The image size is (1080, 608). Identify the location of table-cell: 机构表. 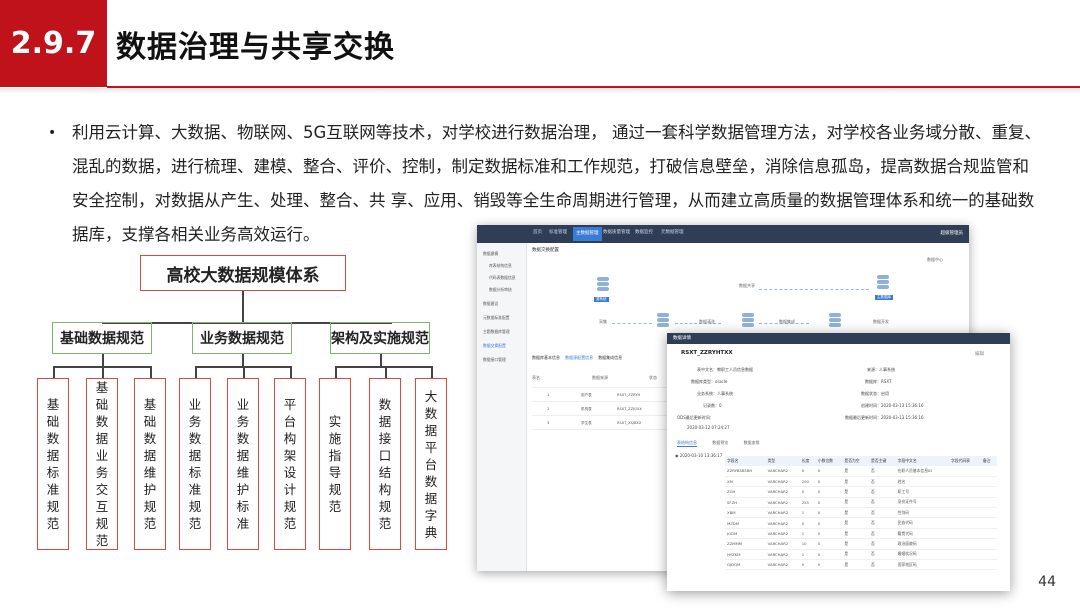
(586, 409).